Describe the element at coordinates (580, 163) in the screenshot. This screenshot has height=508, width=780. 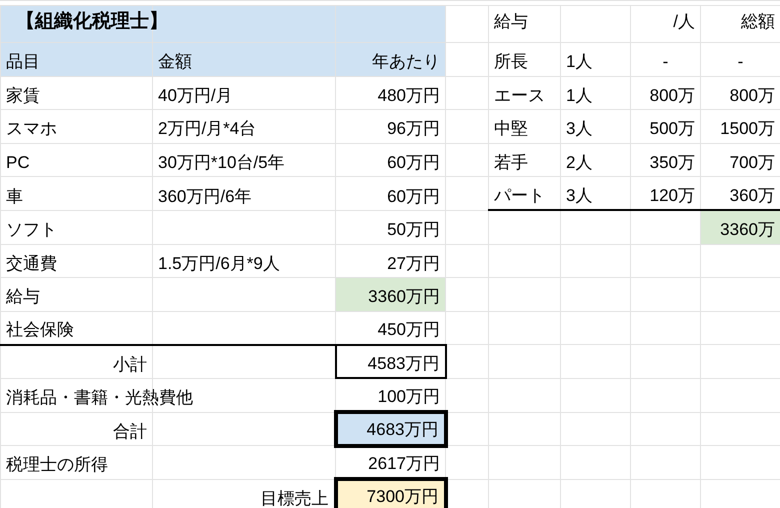
I see `cell-value: 2人` at that location.